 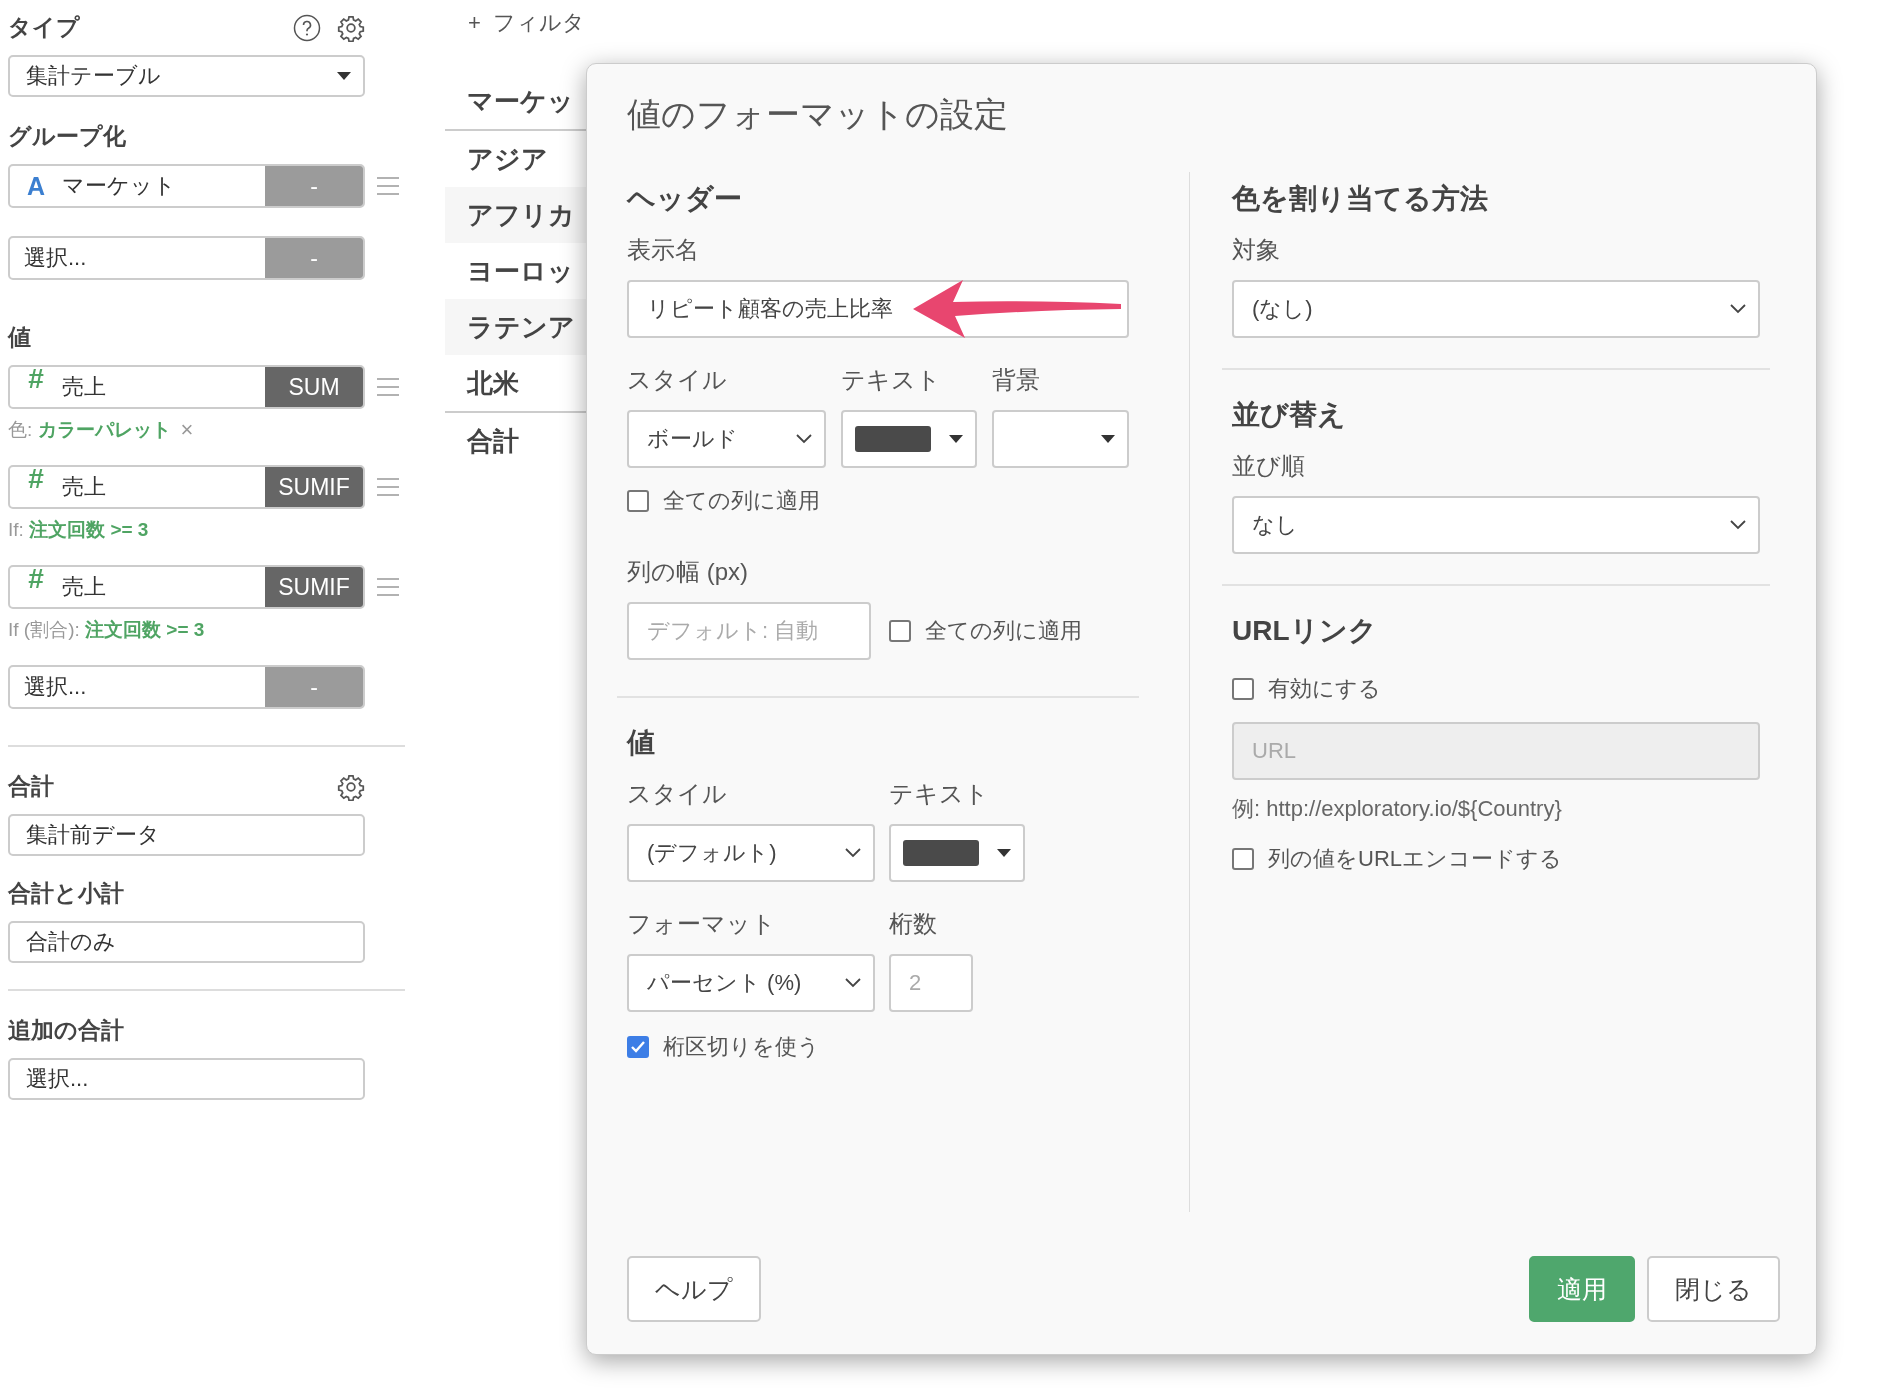 What do you see at coordinates (89, 430) in the screenshot?
I see `caption: 色: カラーパレット` at bounding box center [89, 430].